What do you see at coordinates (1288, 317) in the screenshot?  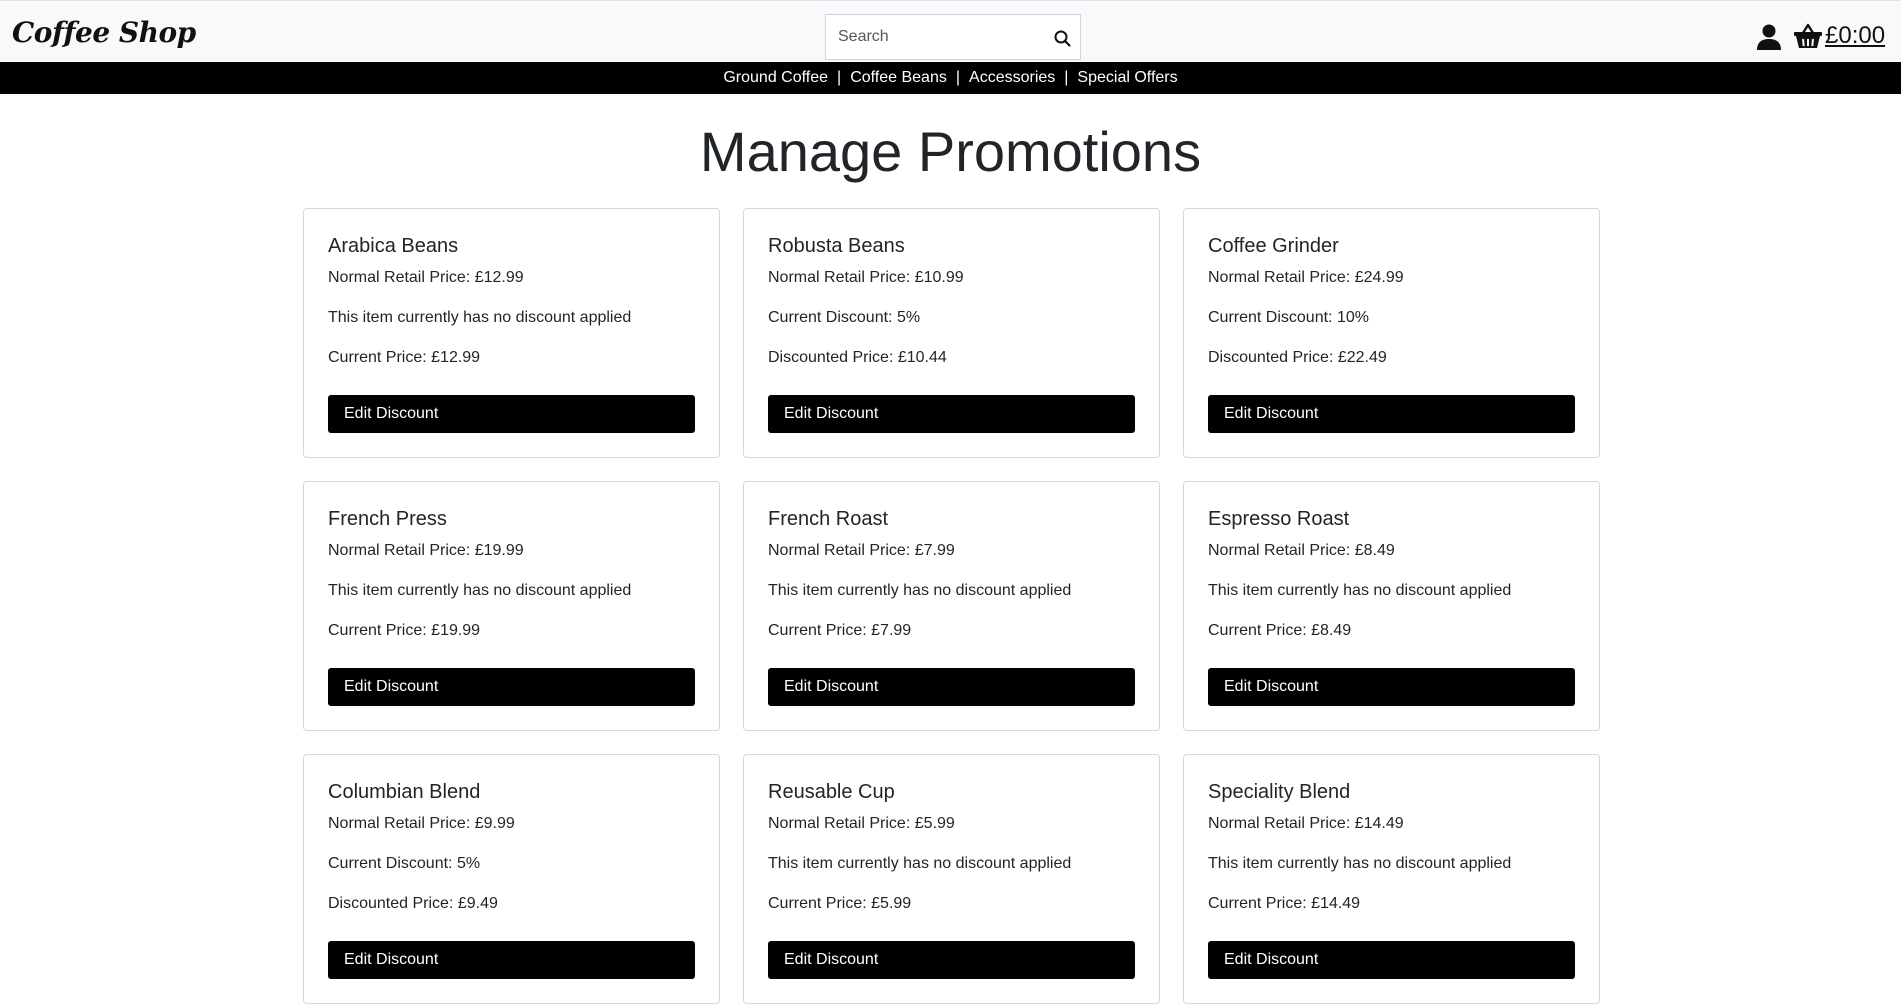 I see `discount-status: Current Discount: 10%` at bounding box center [1288, 317].